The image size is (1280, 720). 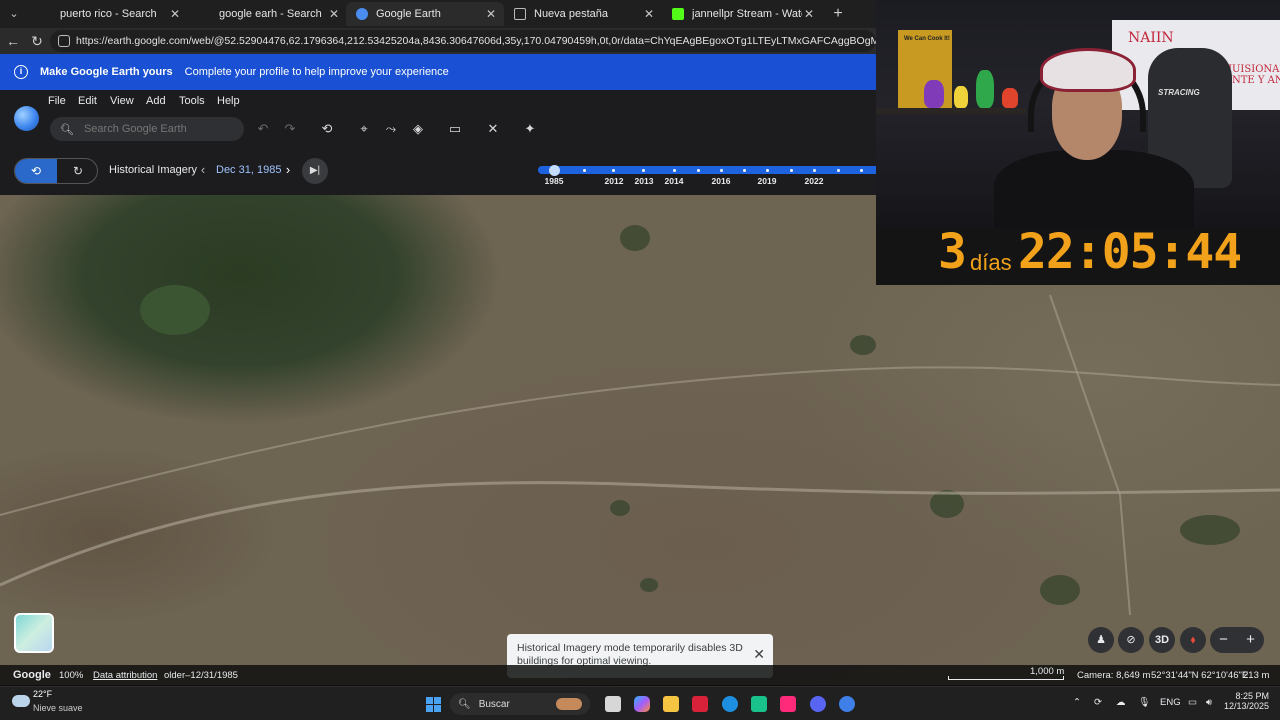 What do you see at coordinates (21, 701) in the screenshot?
I see `weather-cloud-icon` at bounding box center [21, 701].